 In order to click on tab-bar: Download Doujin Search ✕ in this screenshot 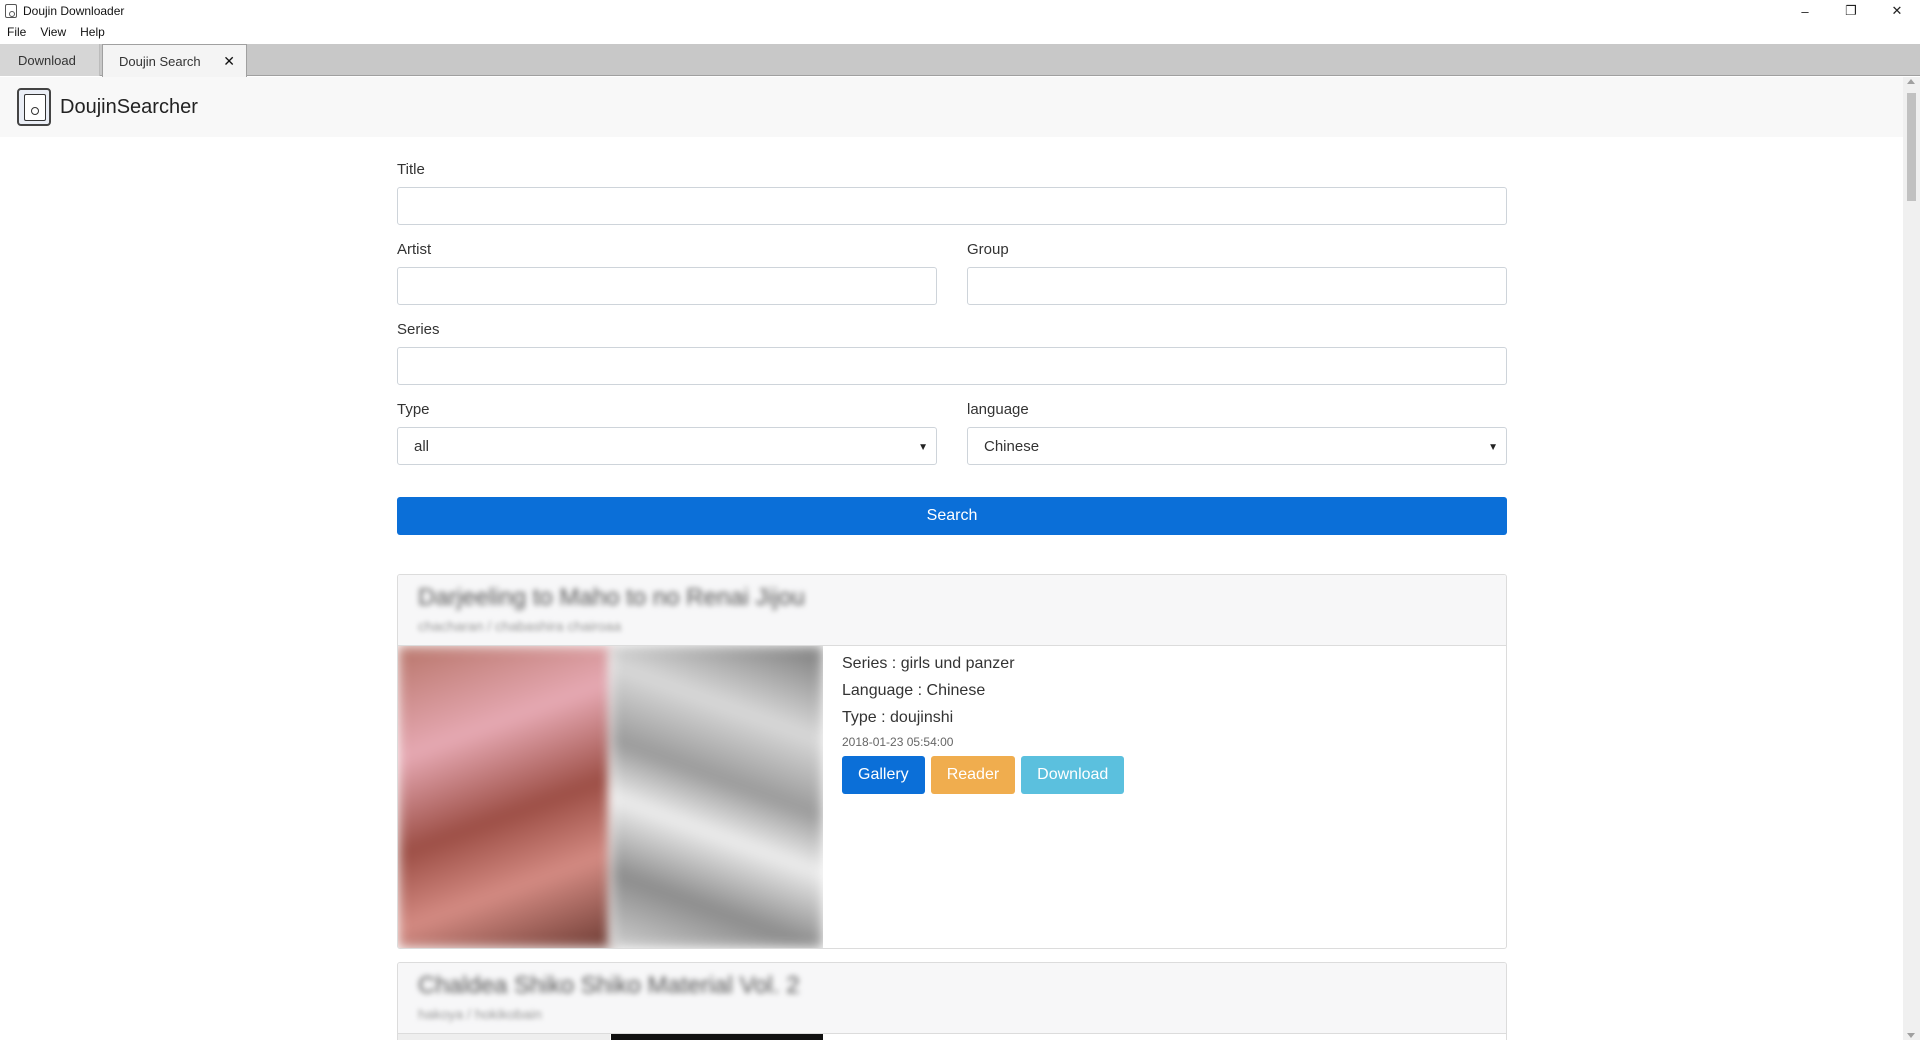, I will do `click(960, 60)`.